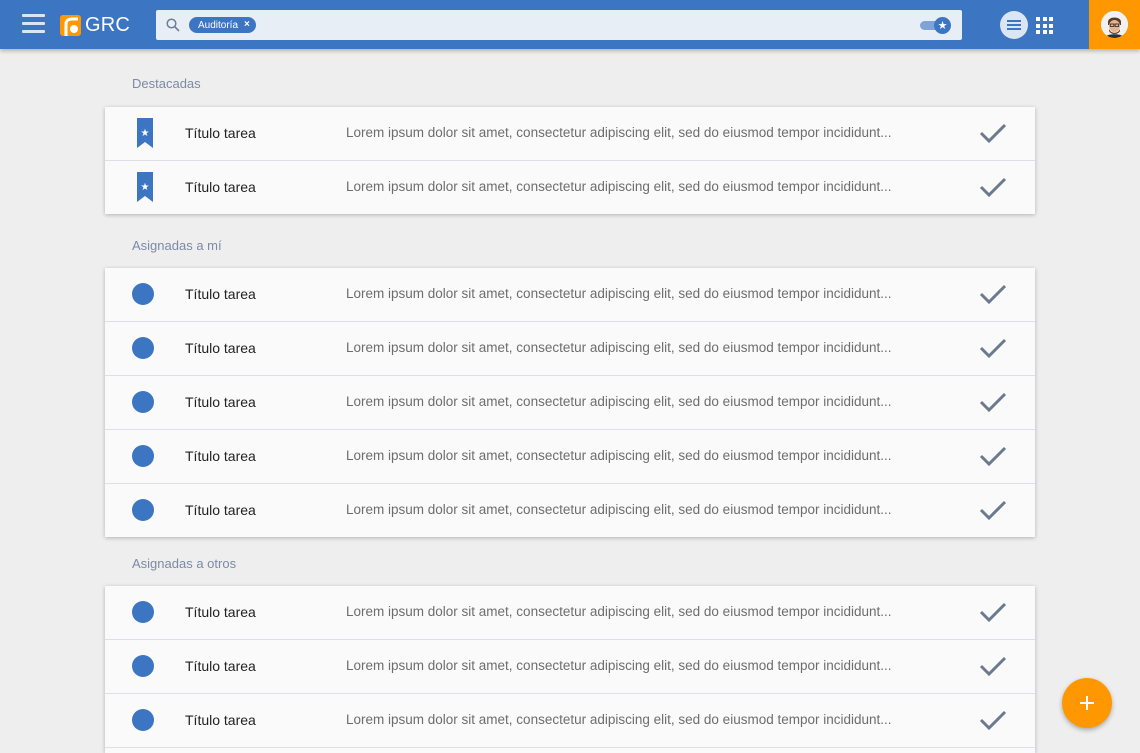 Image resolution: width=1140 pixels, height=753 pixels. What do you see at coordinates (184, 563) in the screenshot?
I see `section-title-asignadas-a-otros: Asignadas a otros` at bounding box center [184, 563].